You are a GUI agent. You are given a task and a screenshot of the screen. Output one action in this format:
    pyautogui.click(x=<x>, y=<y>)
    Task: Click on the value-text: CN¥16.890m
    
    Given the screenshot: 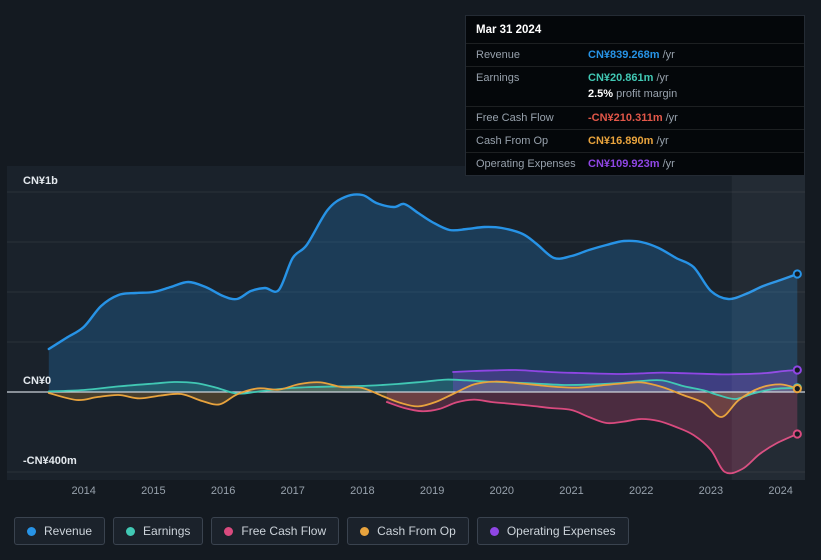 What is the action you would take?
    pyautogui.click(x=621, y=141)
    